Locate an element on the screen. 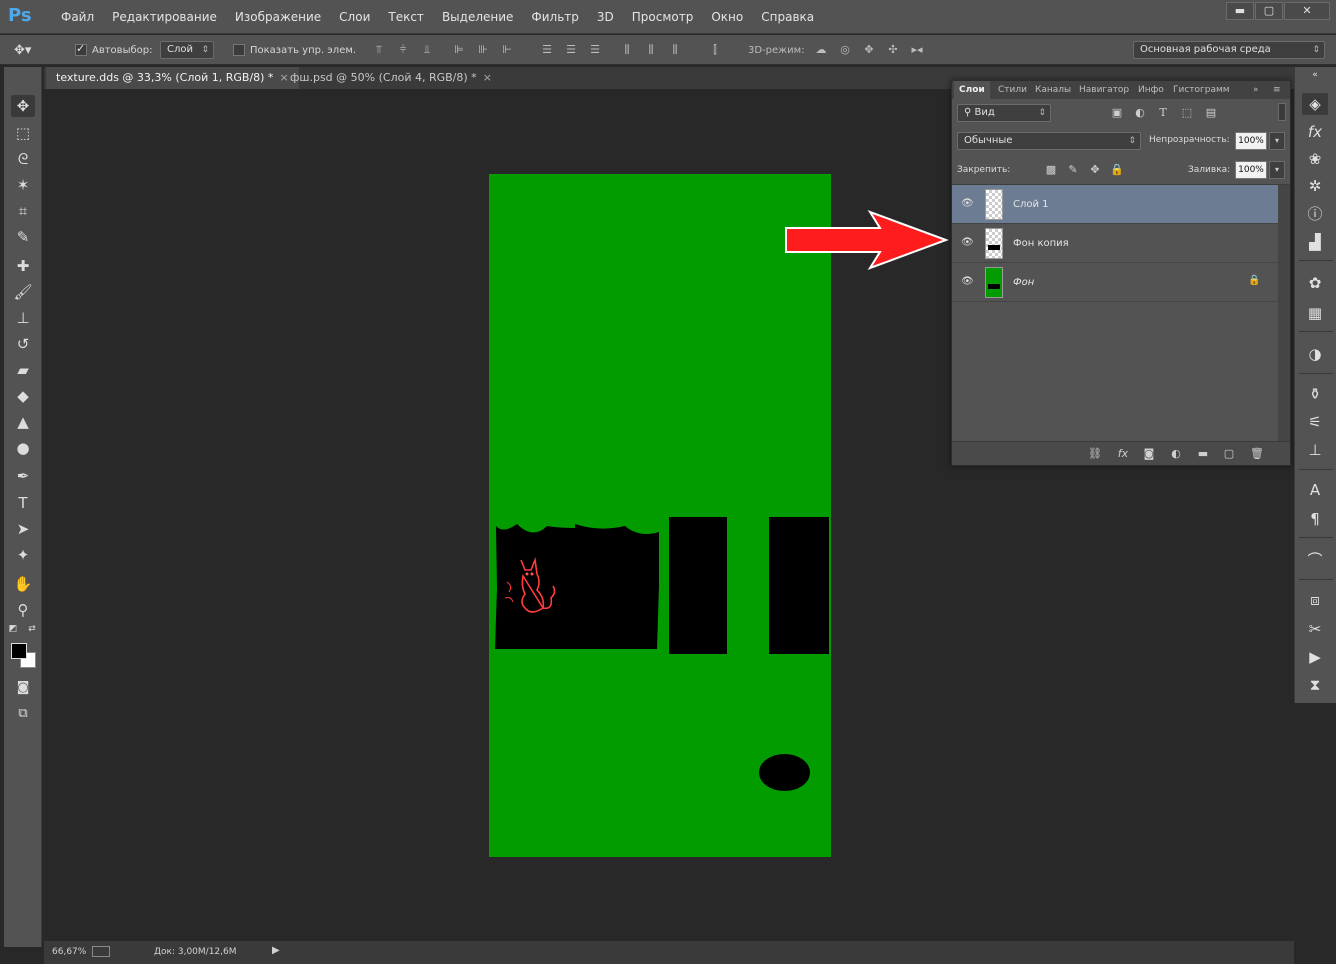 The width and height of the screenshot is (1336, 964). maximize-button: ▢ is located at coordinates (1269, 11).